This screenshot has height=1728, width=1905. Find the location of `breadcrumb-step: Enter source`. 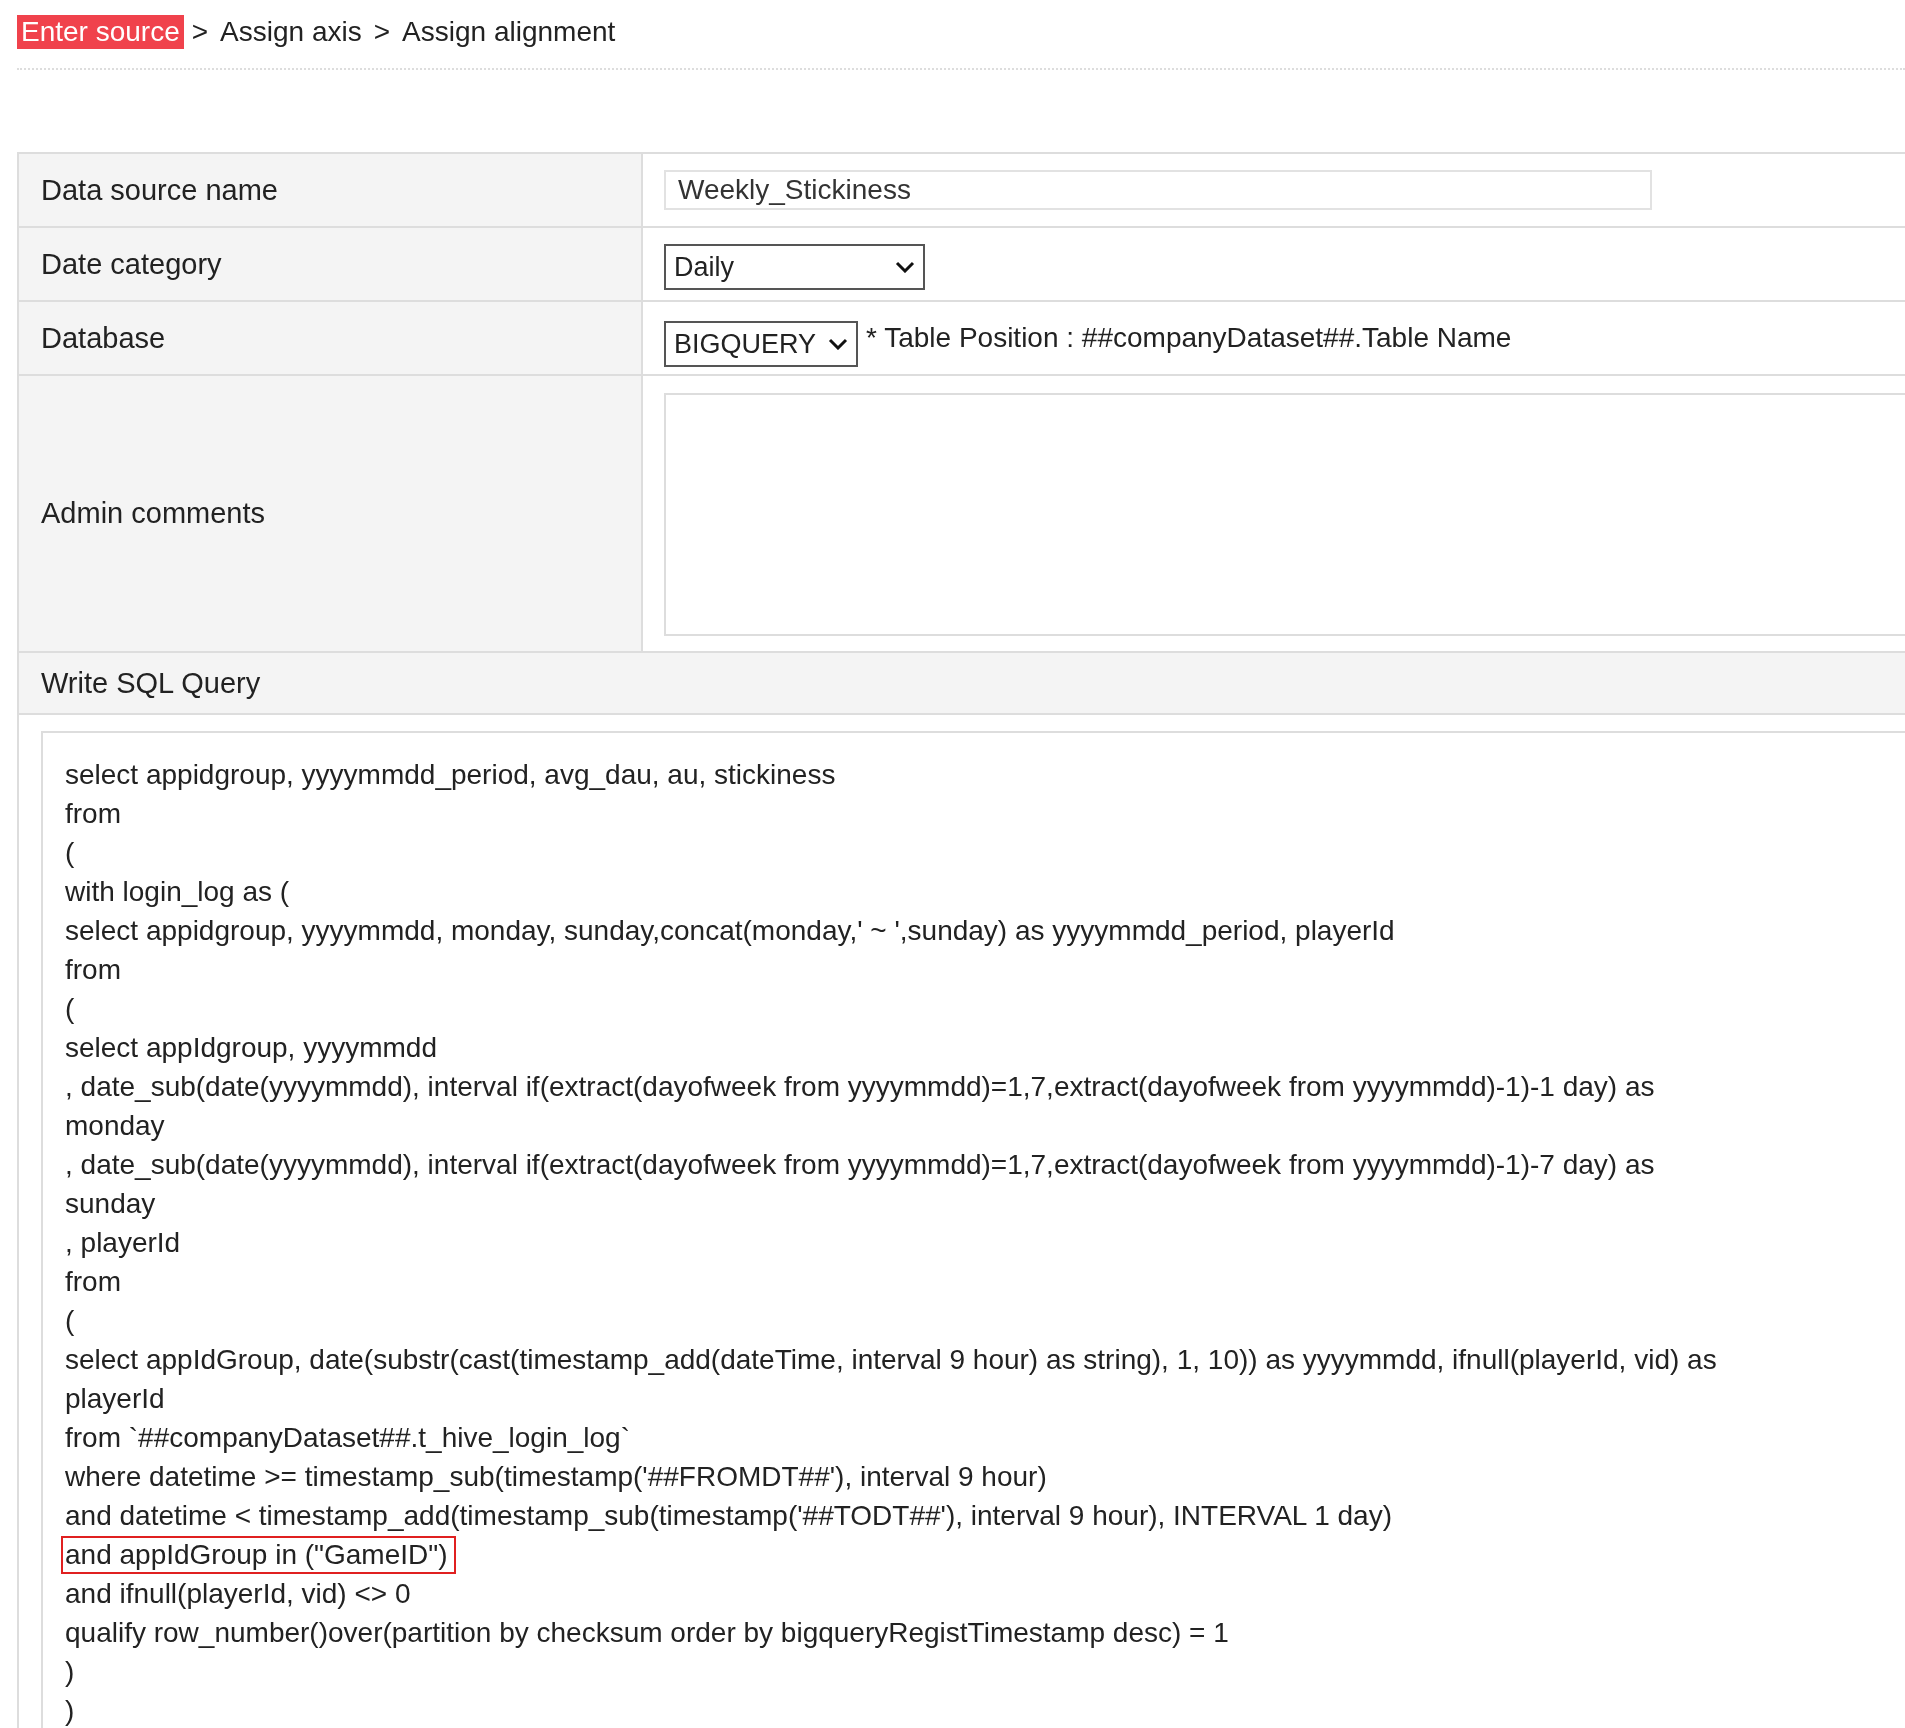

breadcrumb-step: Enter source is located at coordinates (100, 32).